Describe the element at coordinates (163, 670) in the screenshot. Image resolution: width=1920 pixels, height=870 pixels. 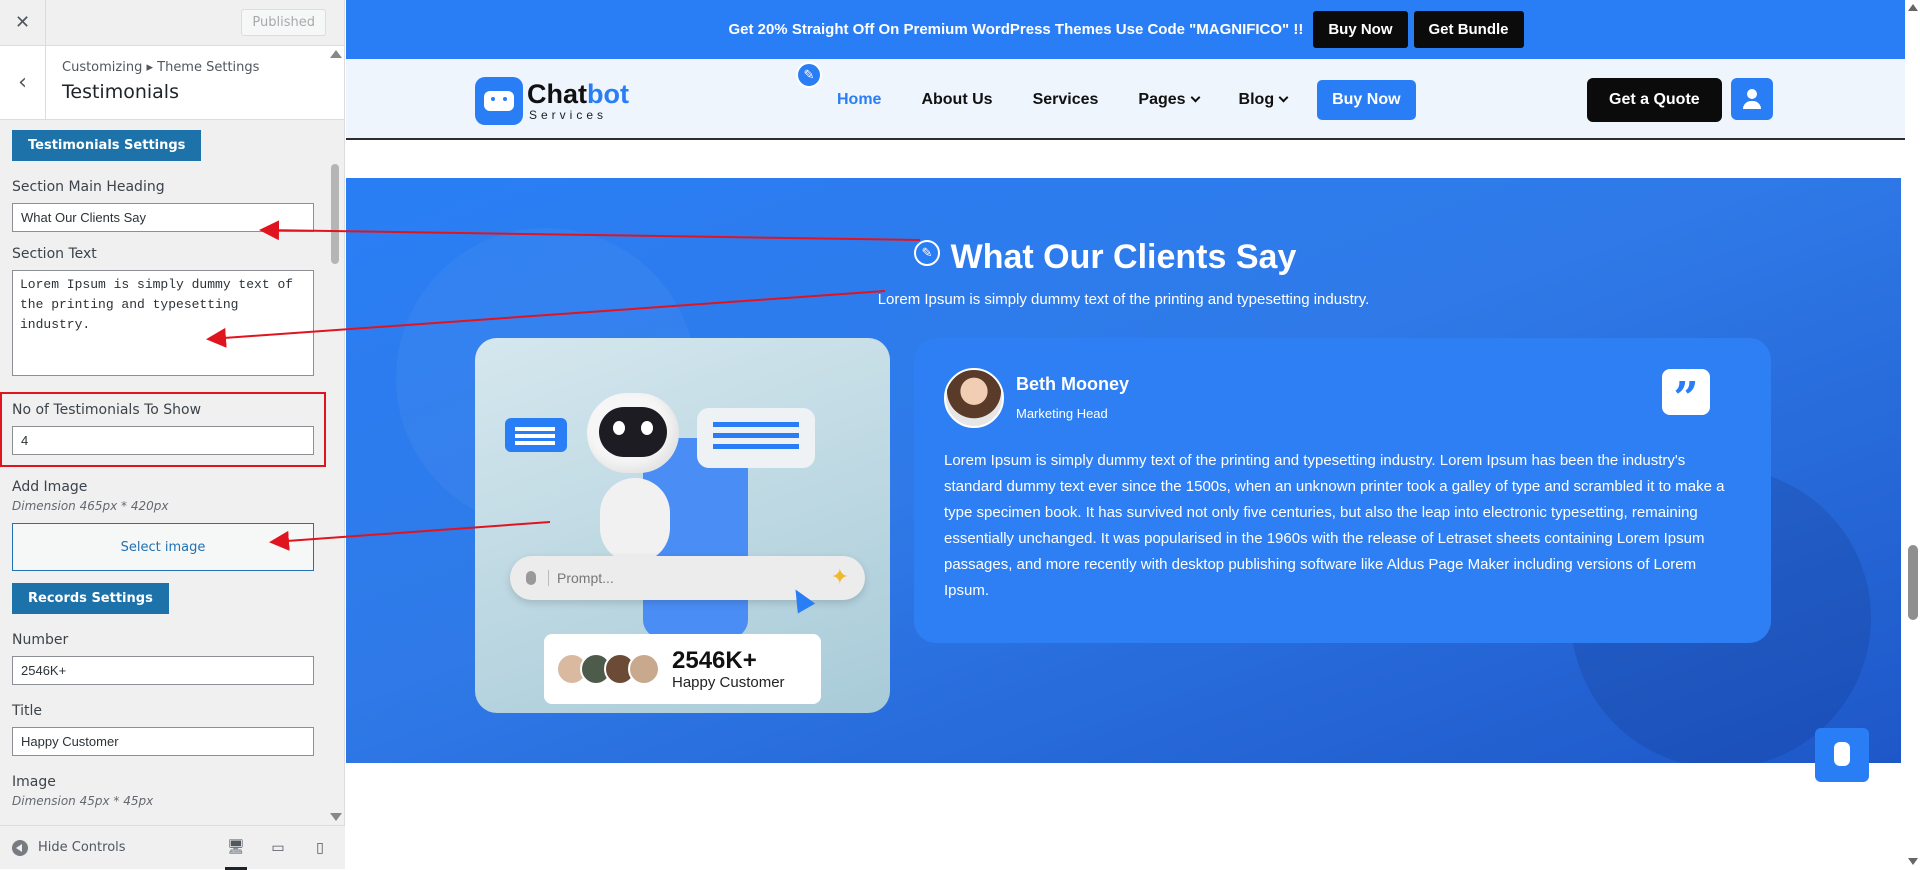
I see `number-input` at that location.